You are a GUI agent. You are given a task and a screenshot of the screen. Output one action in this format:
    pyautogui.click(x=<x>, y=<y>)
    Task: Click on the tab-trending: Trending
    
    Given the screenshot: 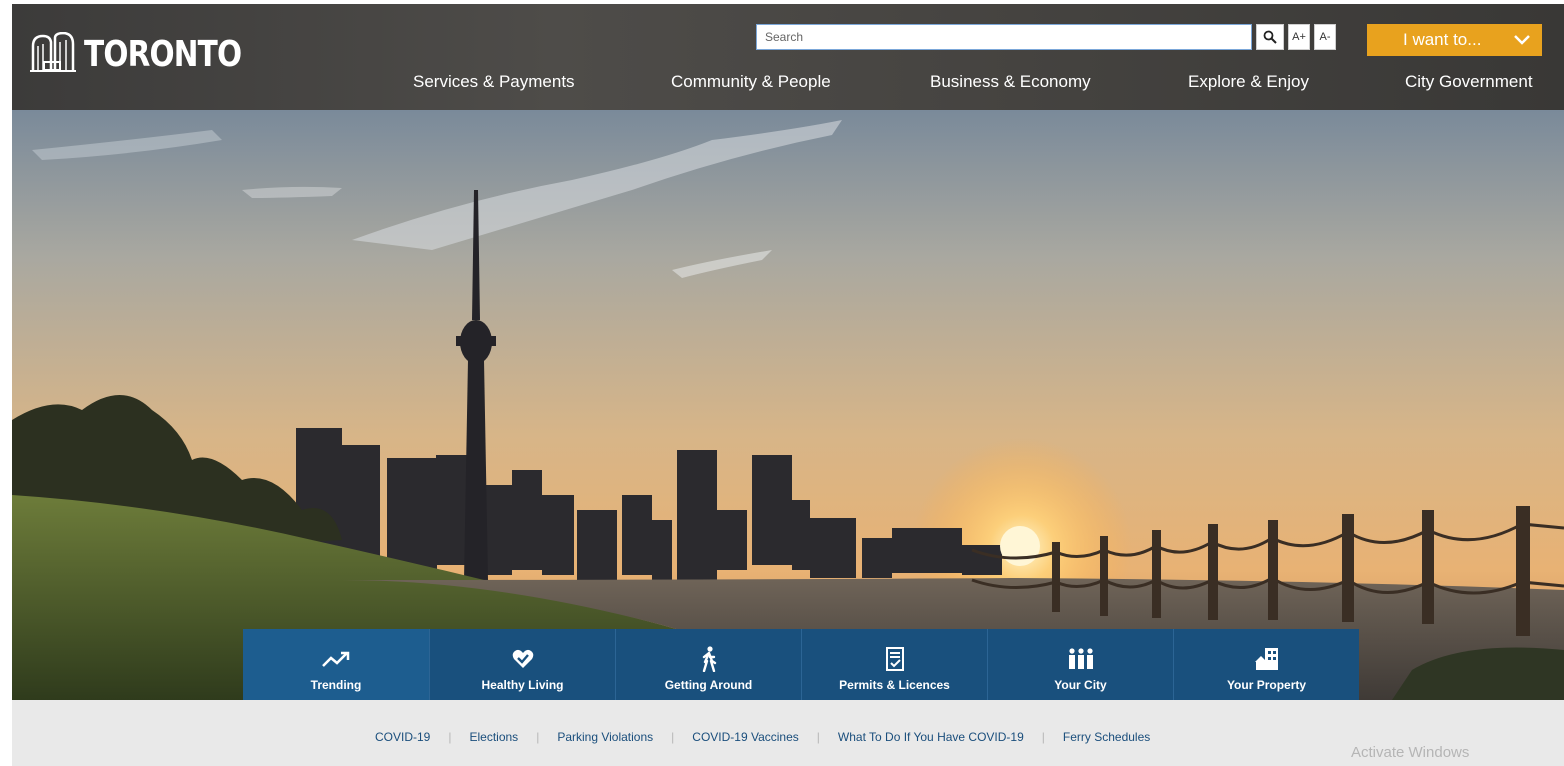 What is the action you would take?
    pyautogui.click(x=336, y=664)
    